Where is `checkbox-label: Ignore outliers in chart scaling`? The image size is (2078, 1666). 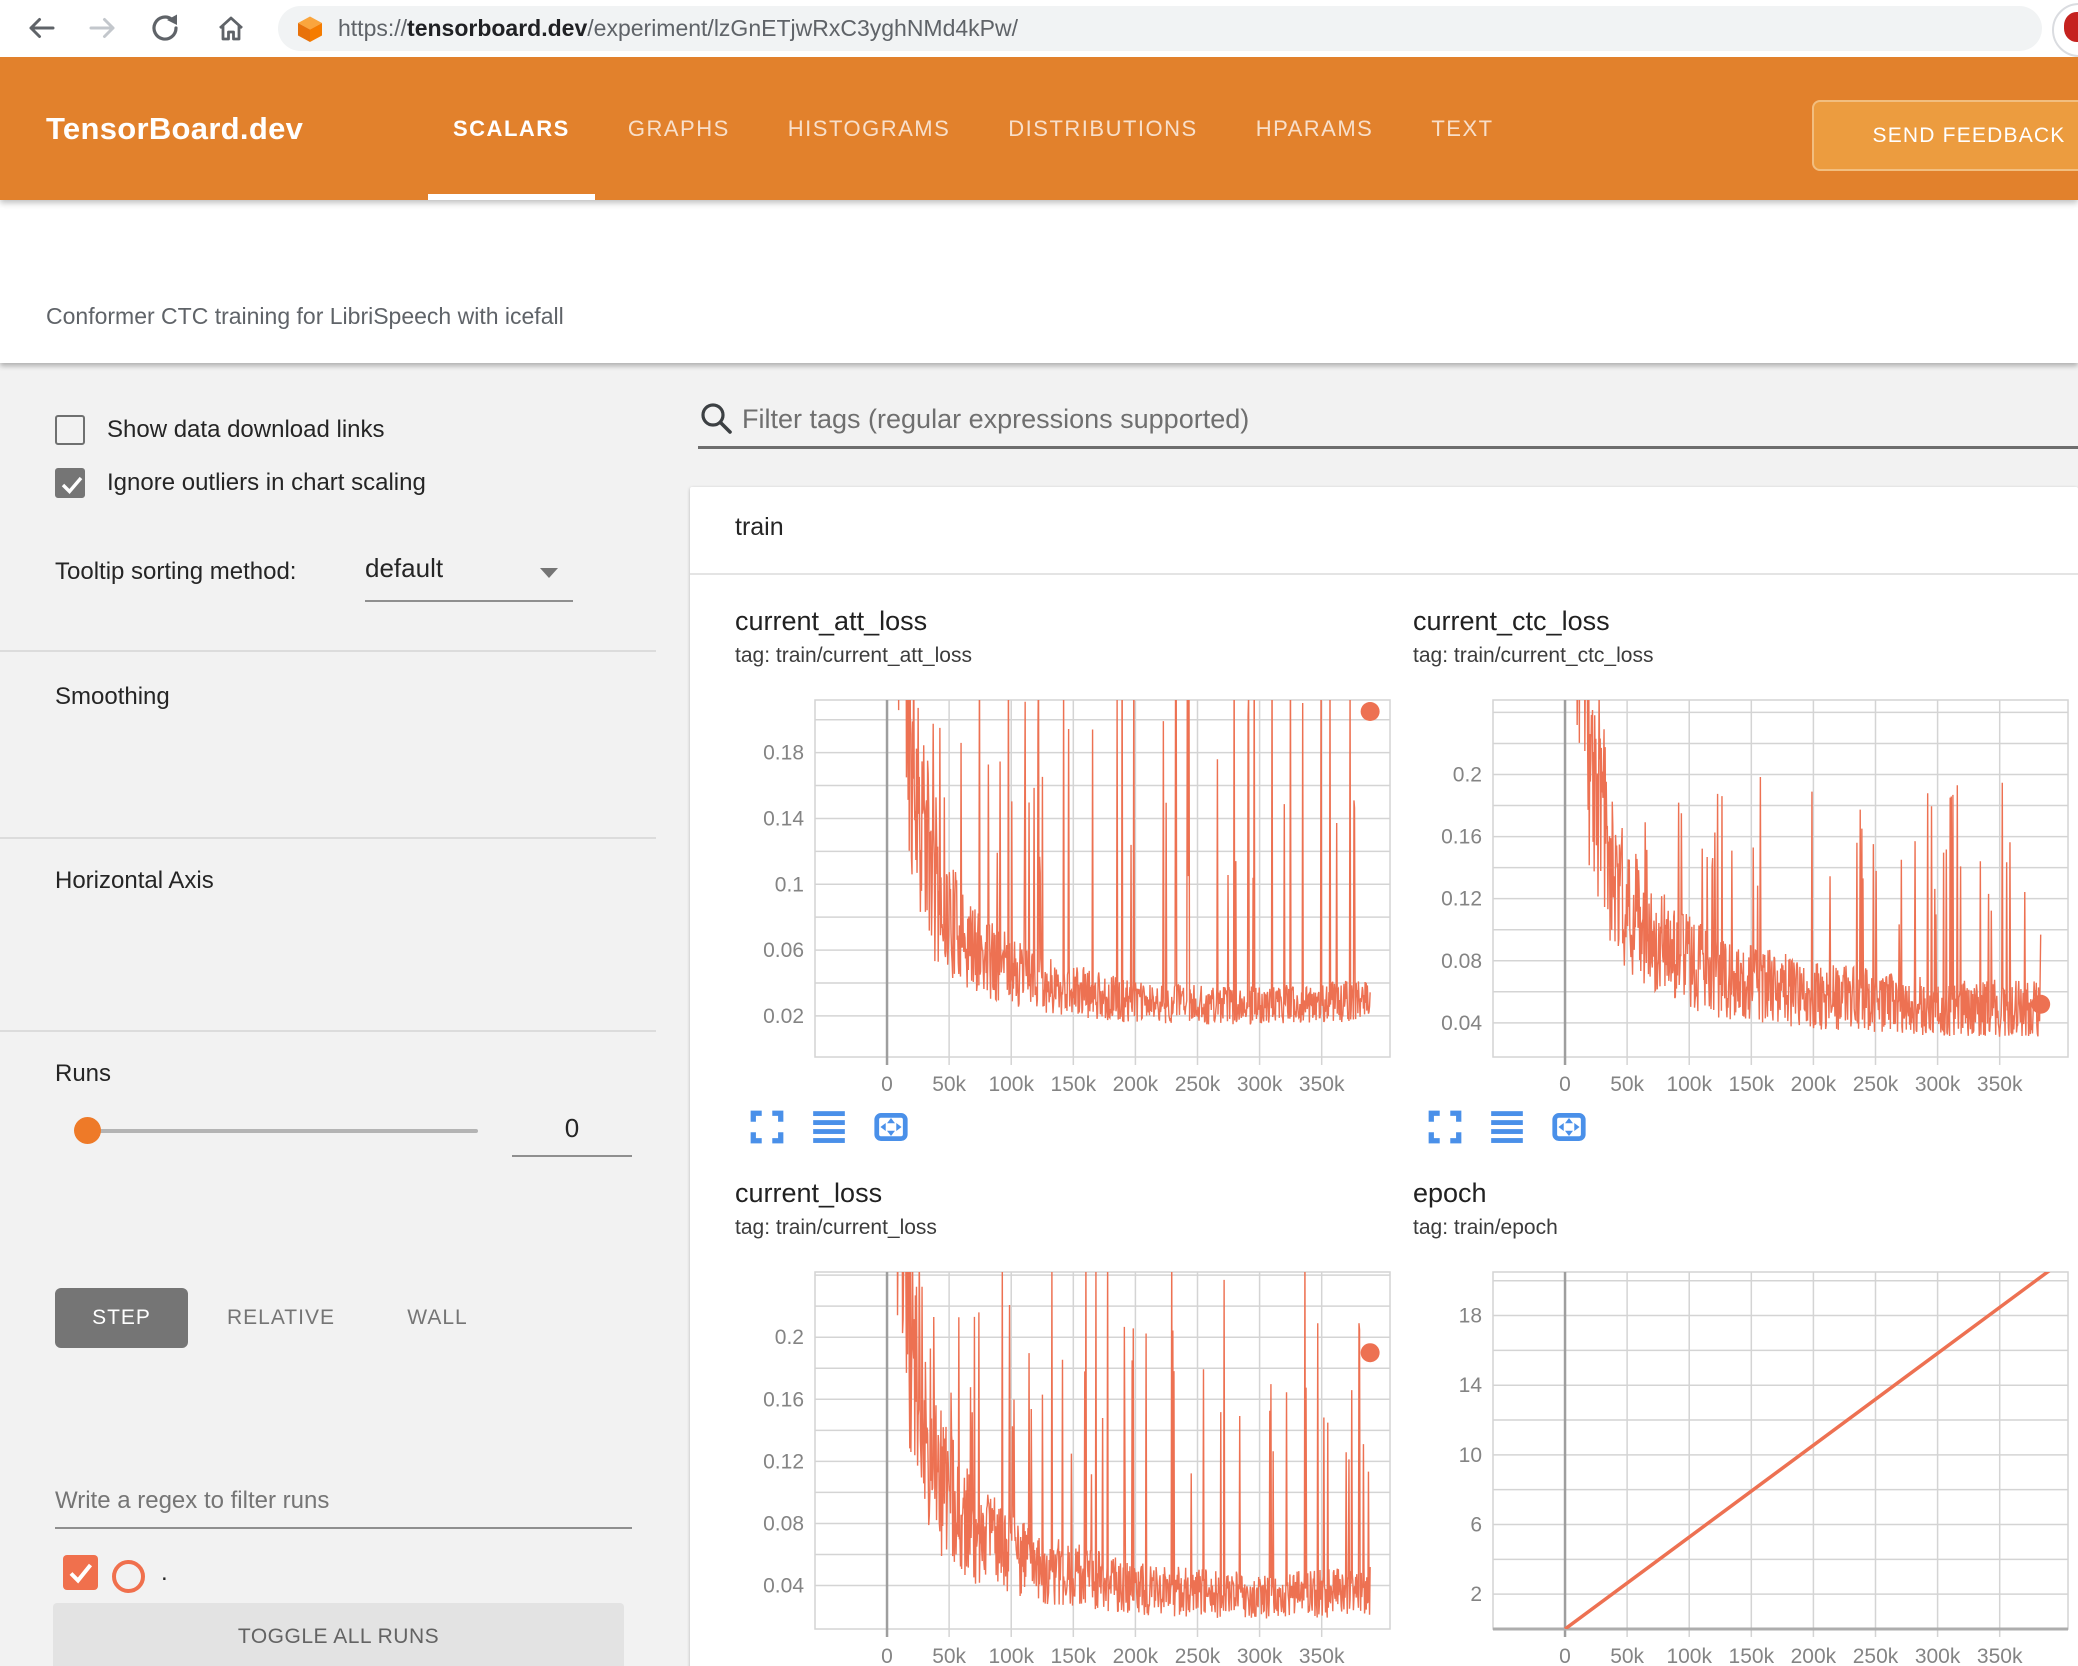
checkbox-label: Ignore outliers in chart scaling is located at coordinates (266, 482).